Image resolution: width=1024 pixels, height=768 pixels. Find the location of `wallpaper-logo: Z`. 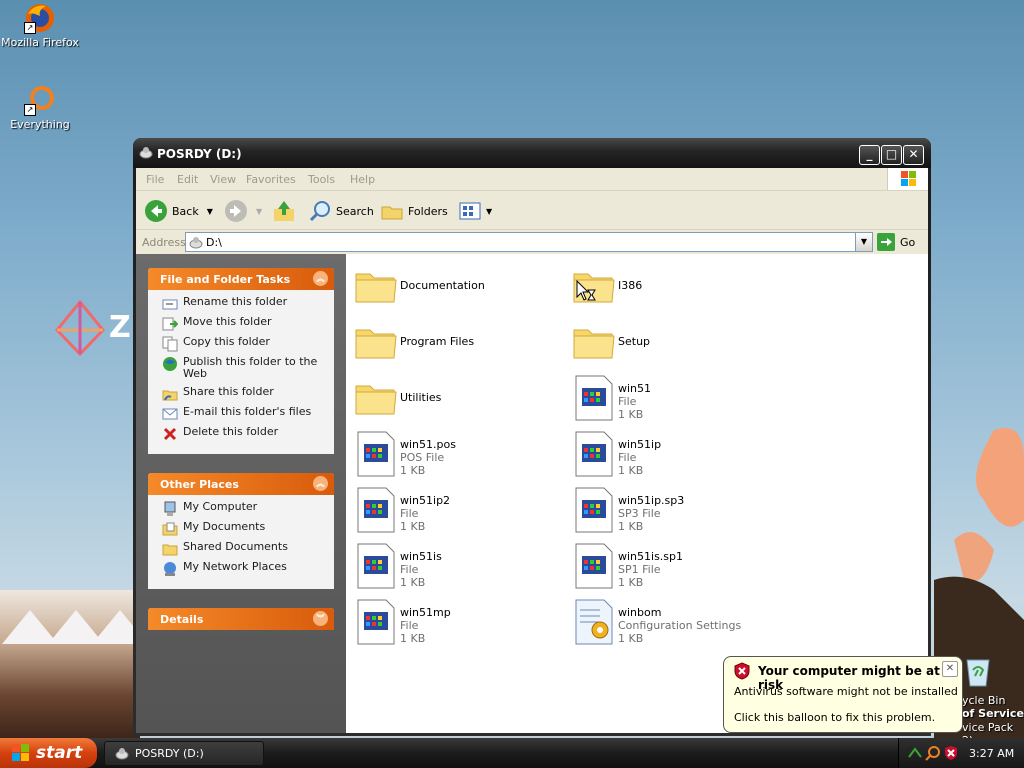

wallpaper-logo: Z is located at coordinates (94, 329).